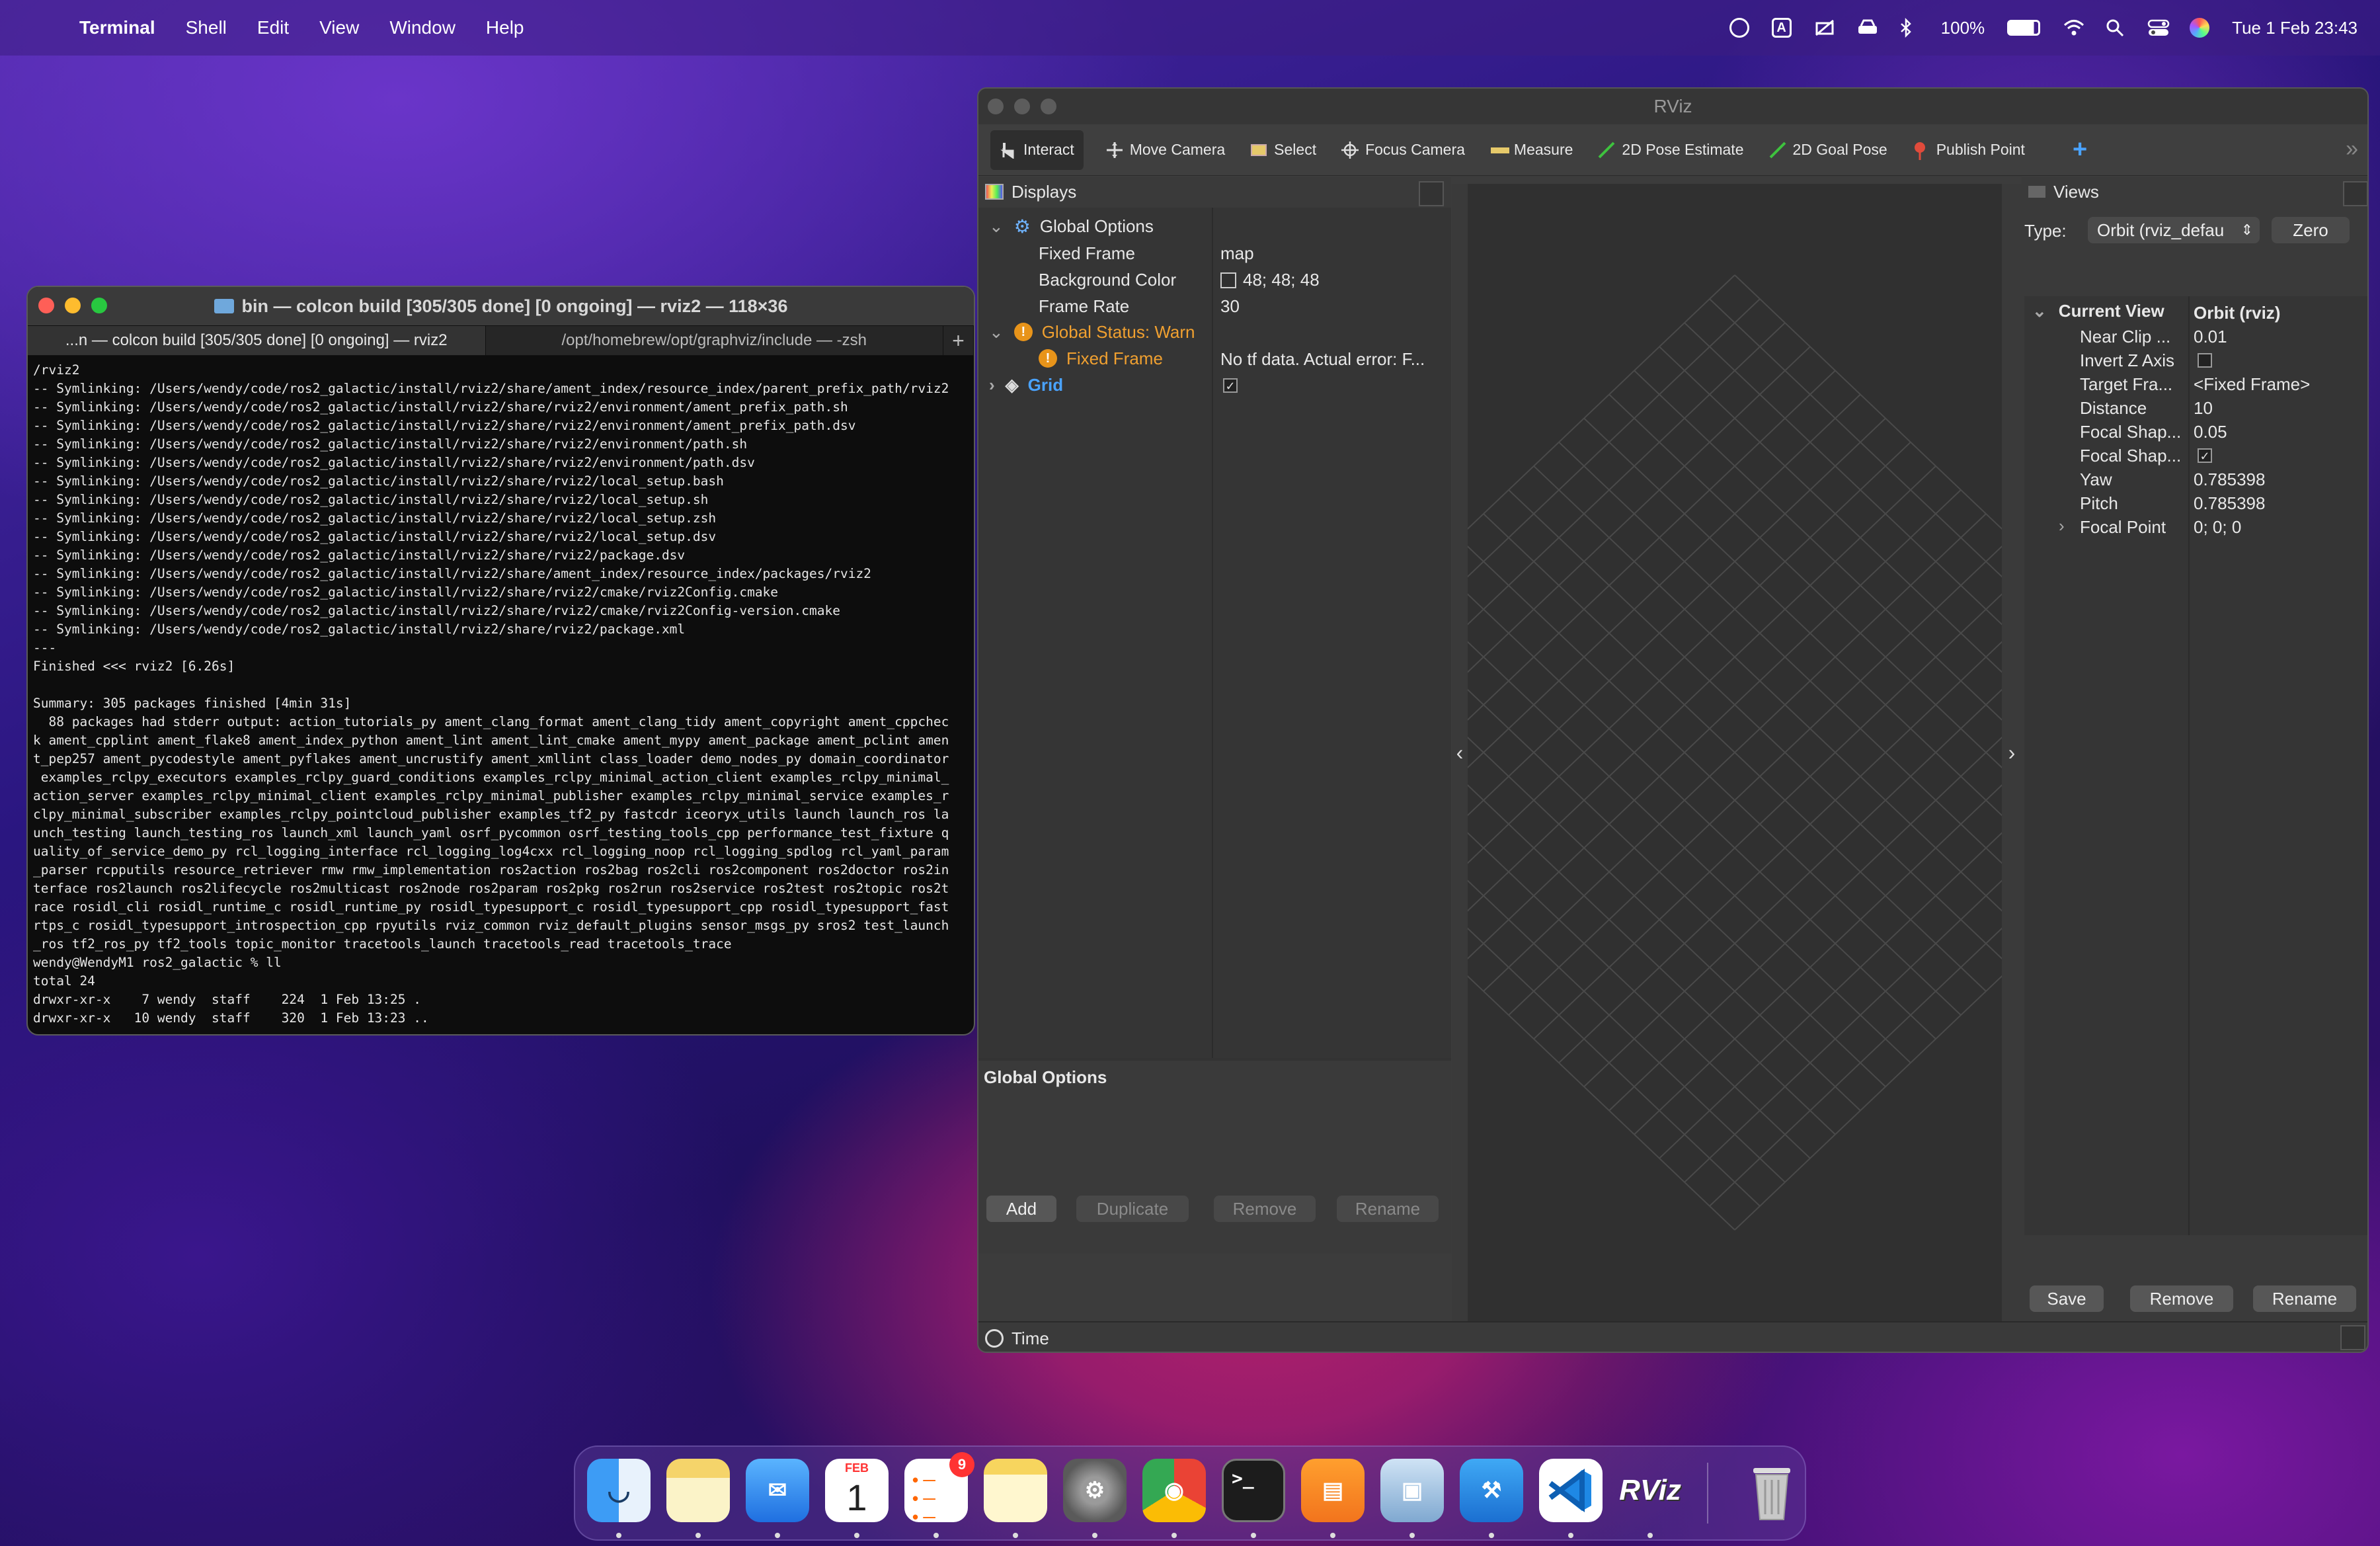  I want to click on view-prop-value: <Fixed Frame>, so click(2252, 384).